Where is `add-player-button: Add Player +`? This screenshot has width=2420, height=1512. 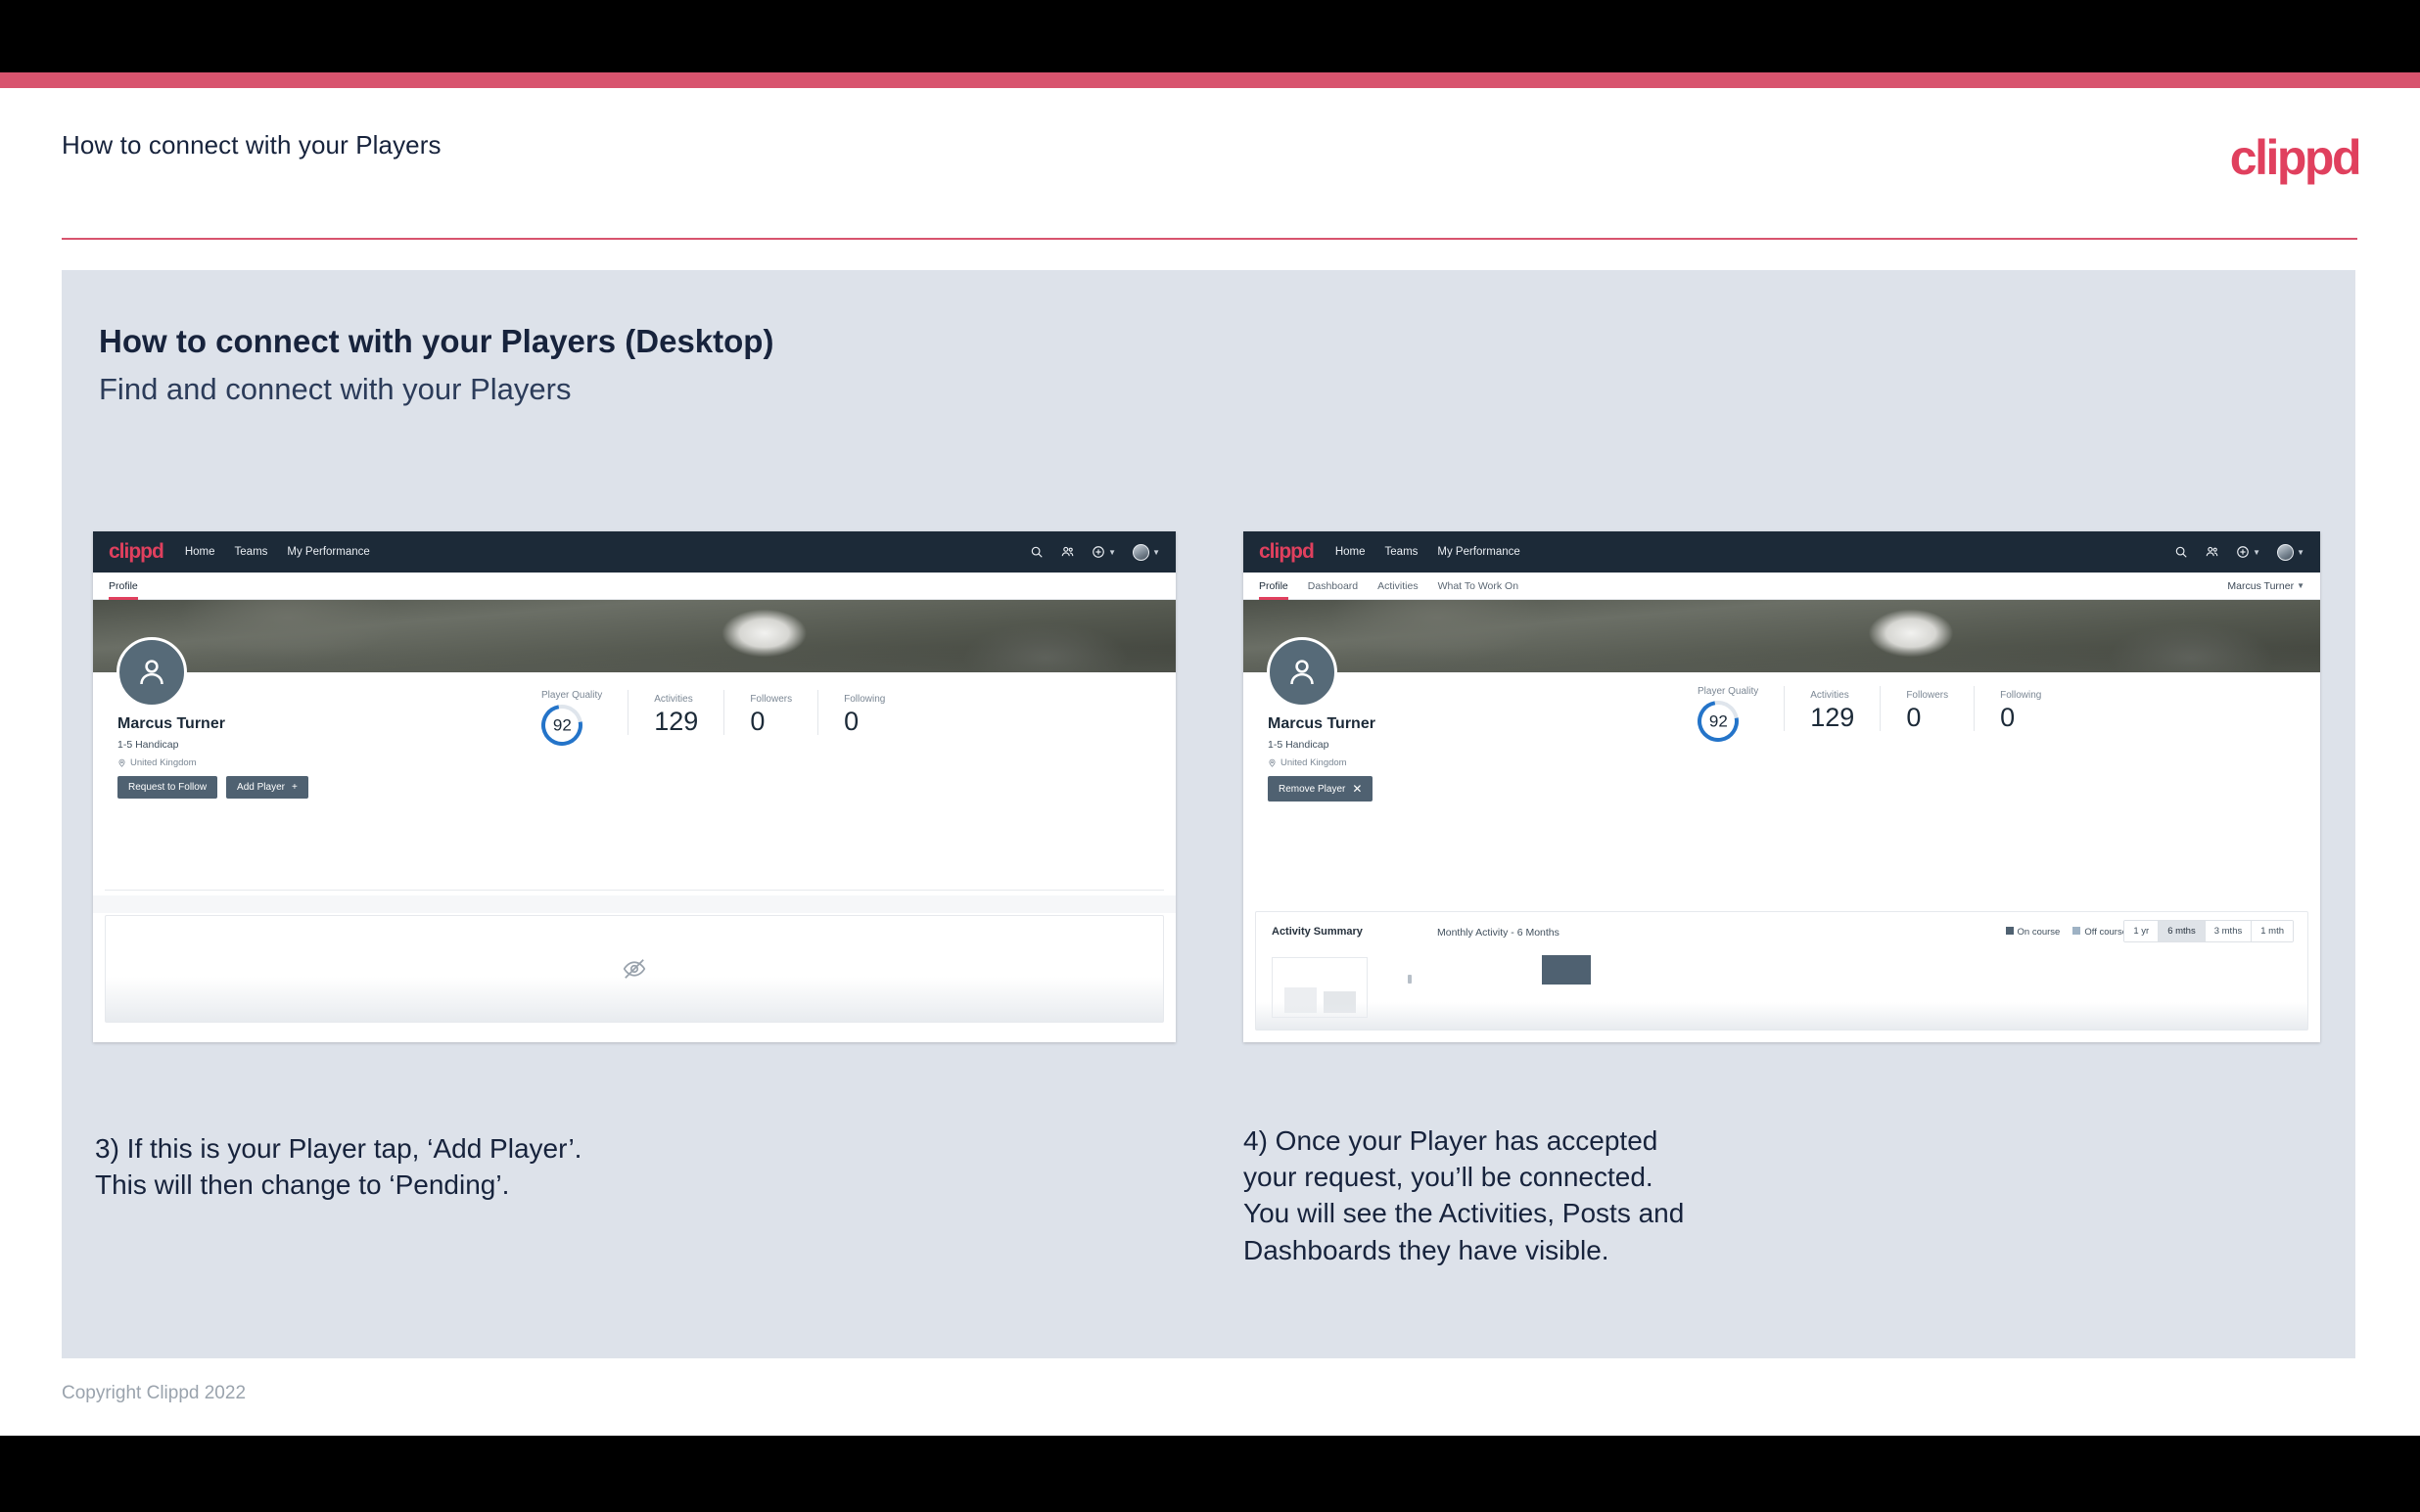 add-player-button: Add Player + is located at coordinates (267, 787).